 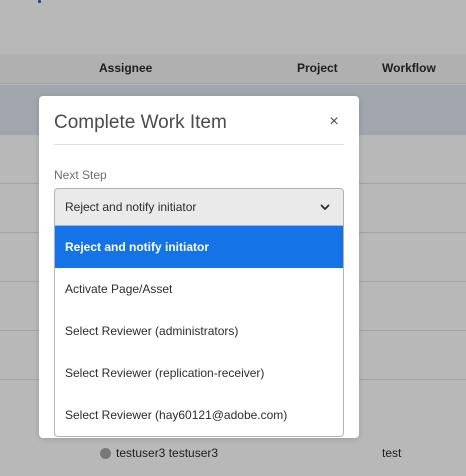 I want to click on option-select-reviewer-administrators: Select Reviewer (administrators), so click(x=199, y=331).